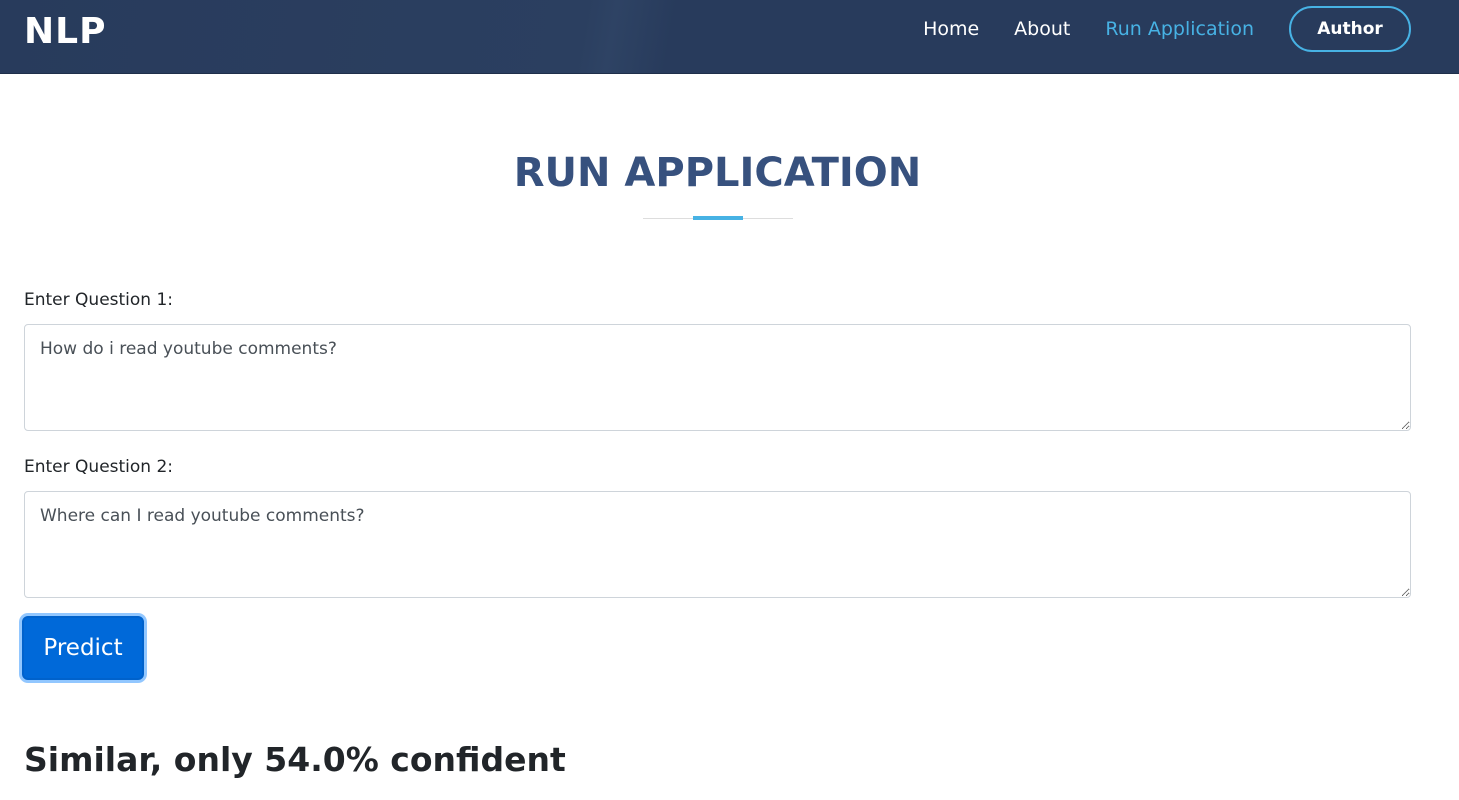 This screenshot has width=1459, height=800. What do you see at coordinates (83, 648) in the screenshot?
I see `predict-button: Predict` at bounding box center [83, 648].